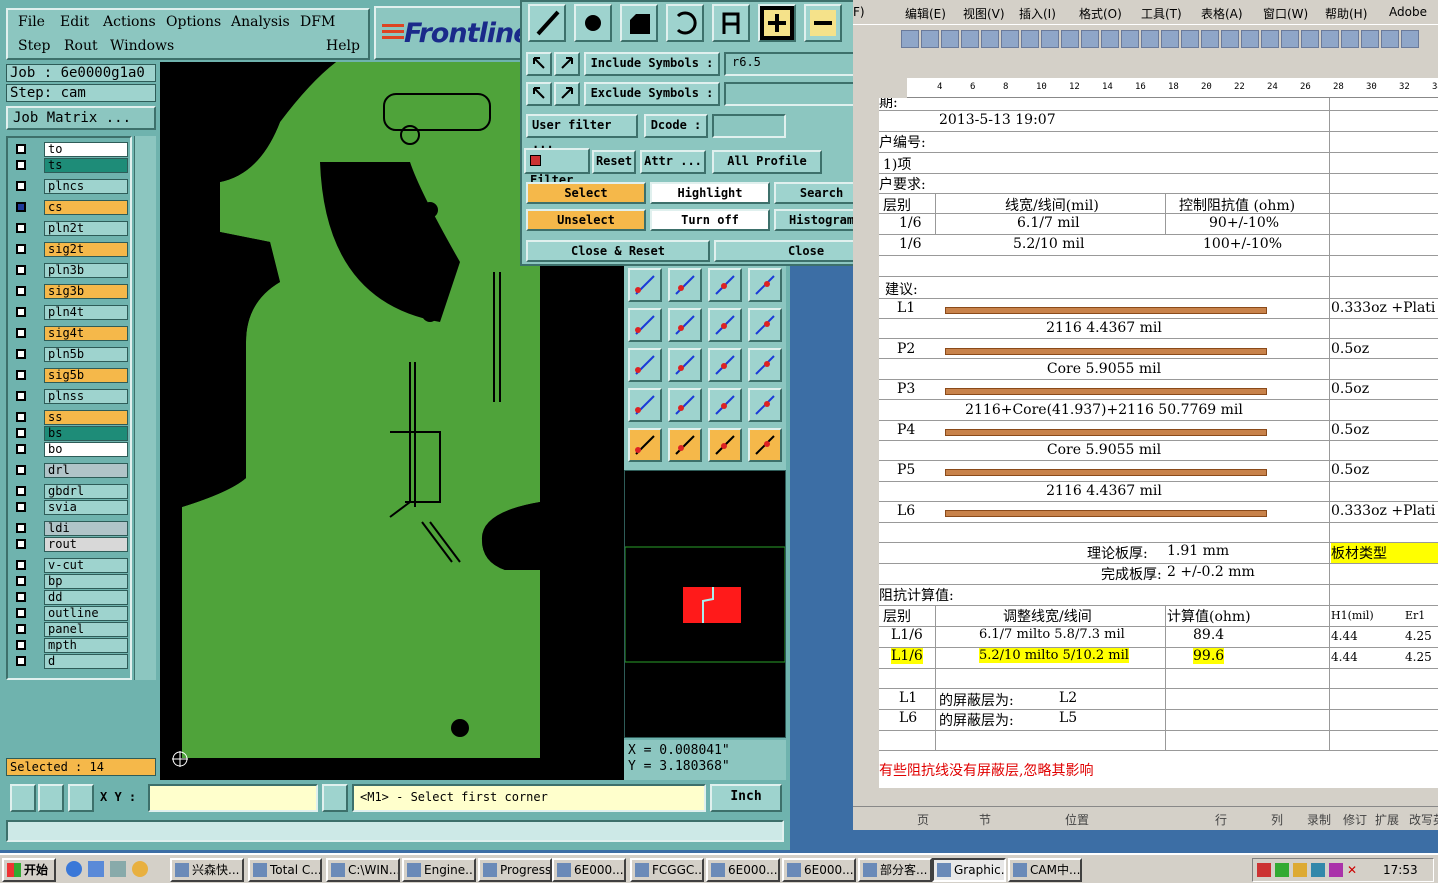 The image size is (1438, 883). Describe the element at coordinates (685, 445) in the screenshot. I see `pointer-box-icon` at that location.